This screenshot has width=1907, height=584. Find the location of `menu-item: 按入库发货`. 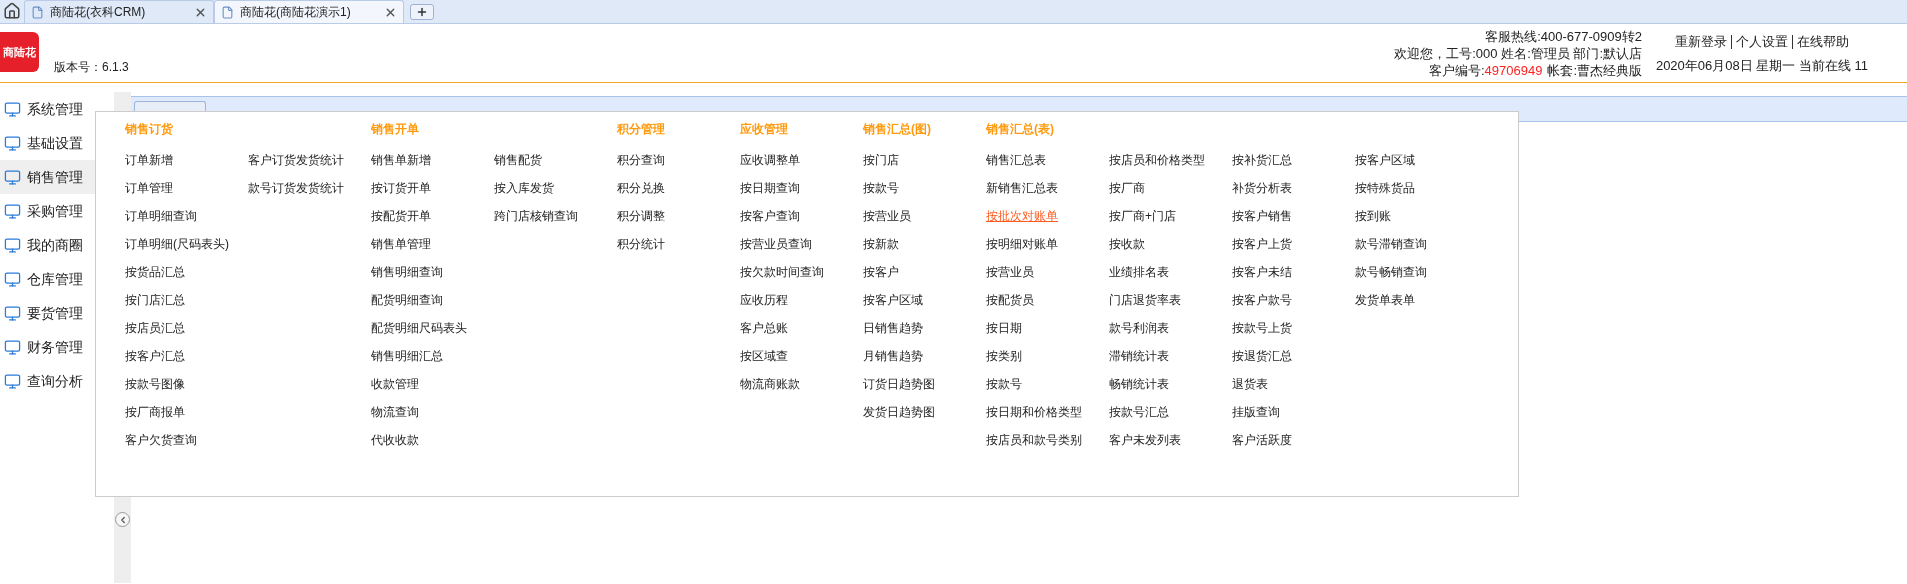

menu-item: 按入库发货 is located at coordinates (524, 188).